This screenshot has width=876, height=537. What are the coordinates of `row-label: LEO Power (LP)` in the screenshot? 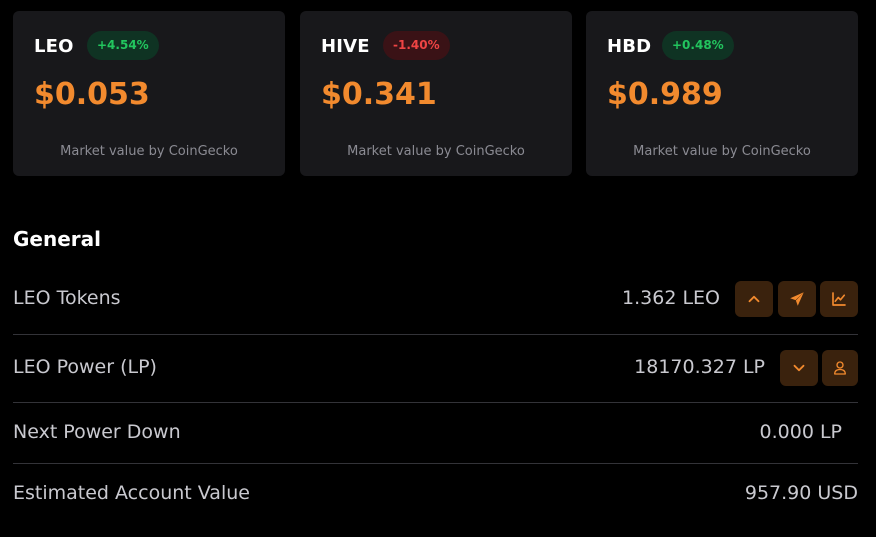 It's located at (85, 367).